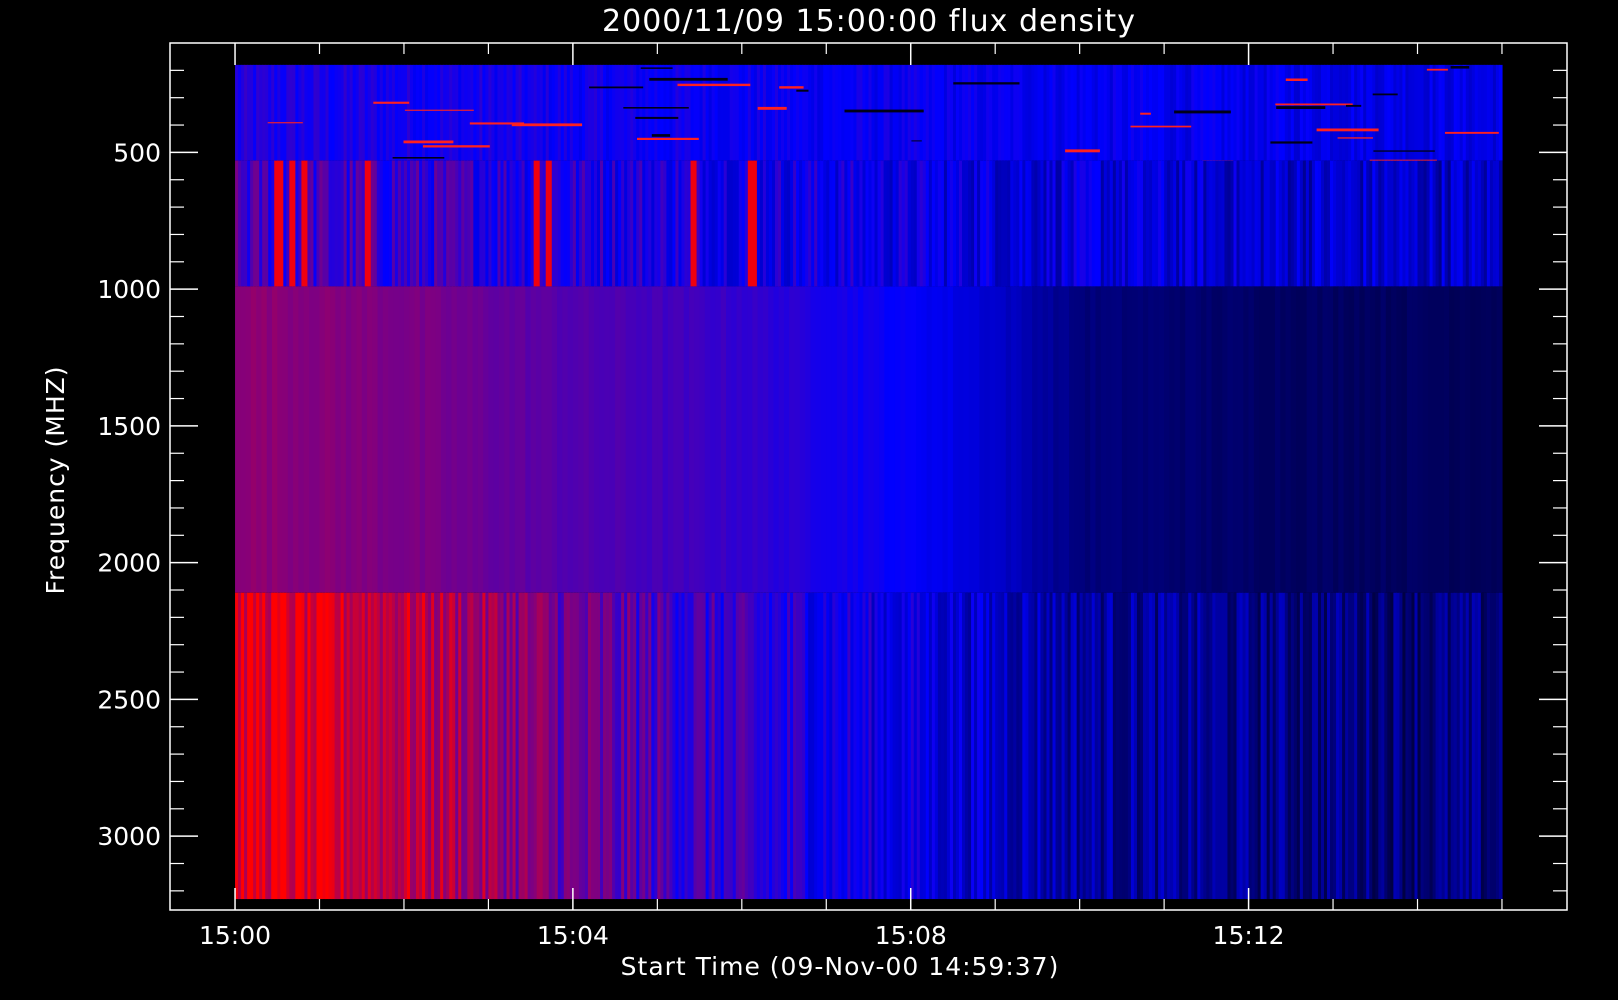  What do you see at coordinates (137, 152) in the screenshot?
I see `y-tick-label: 500` at bounding box center [137, 152].